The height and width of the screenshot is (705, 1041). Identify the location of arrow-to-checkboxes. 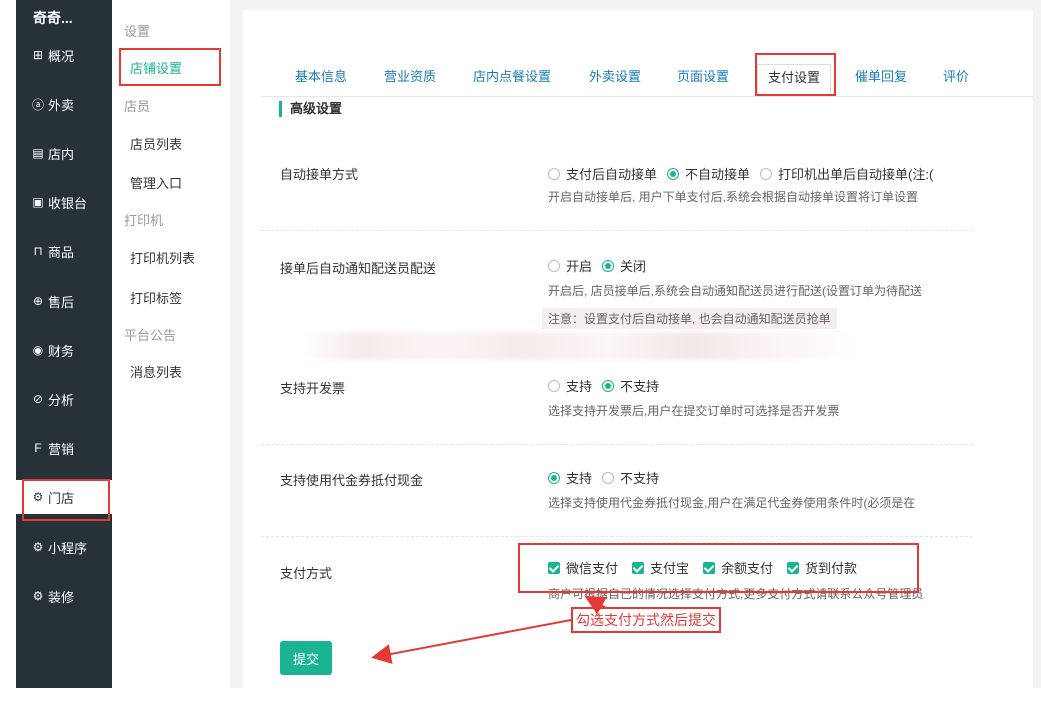
(595, 605).